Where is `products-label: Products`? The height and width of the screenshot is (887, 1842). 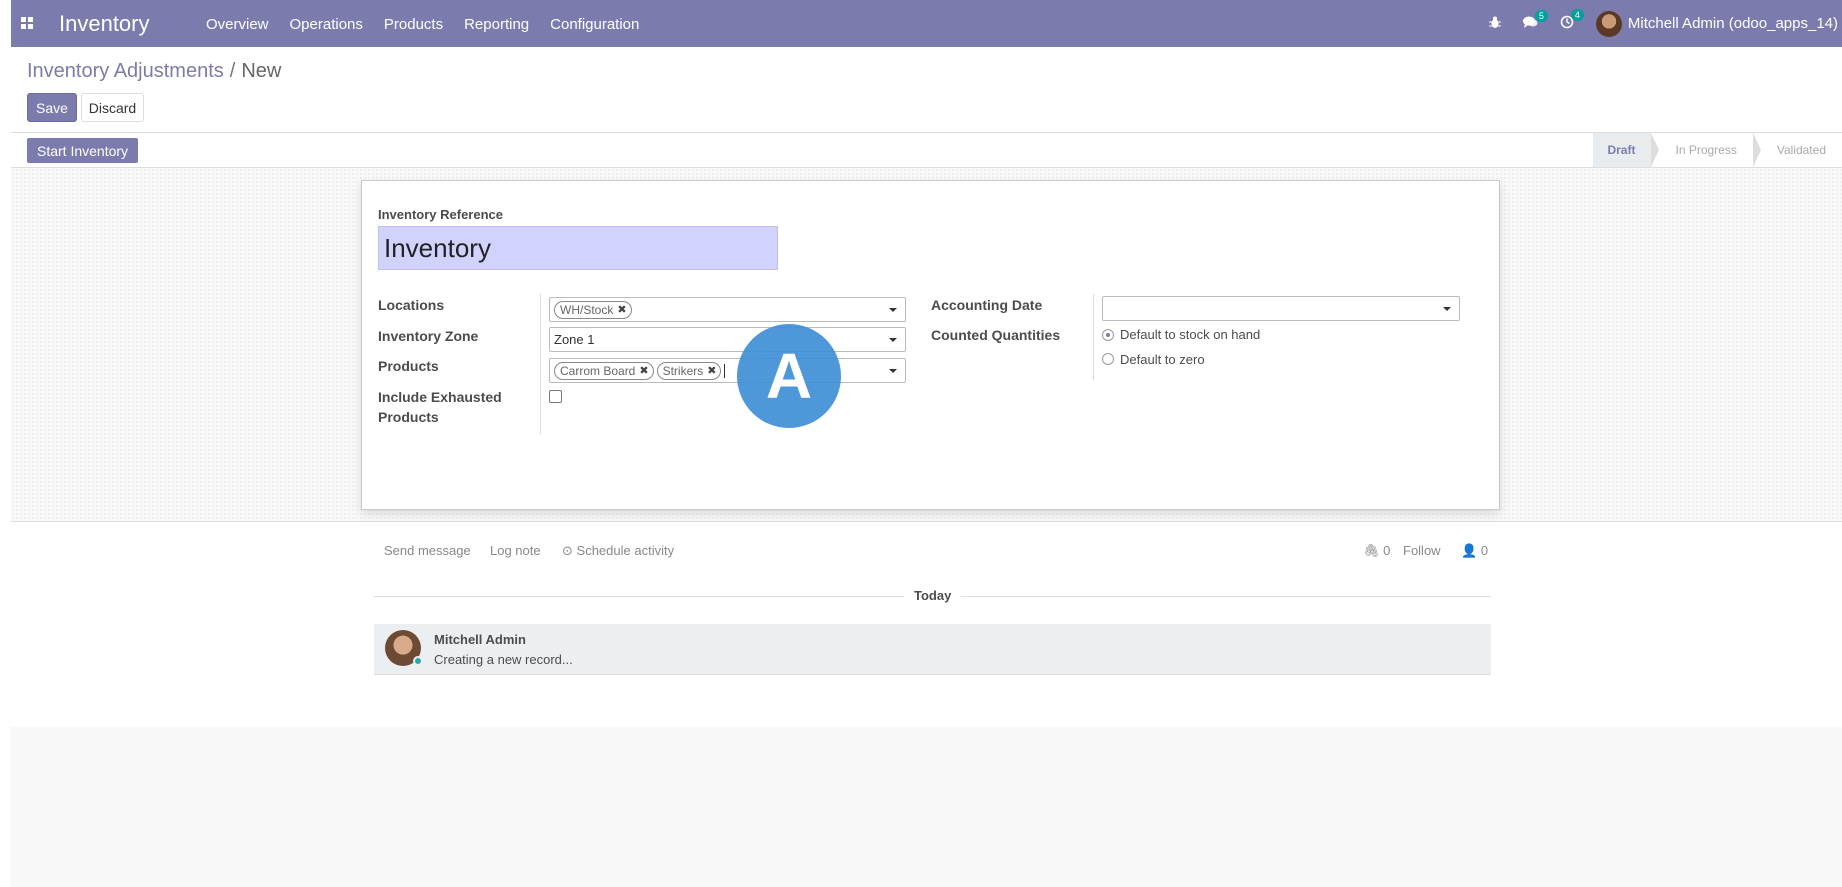 products-label: Products is located at coordinates (408, 366).